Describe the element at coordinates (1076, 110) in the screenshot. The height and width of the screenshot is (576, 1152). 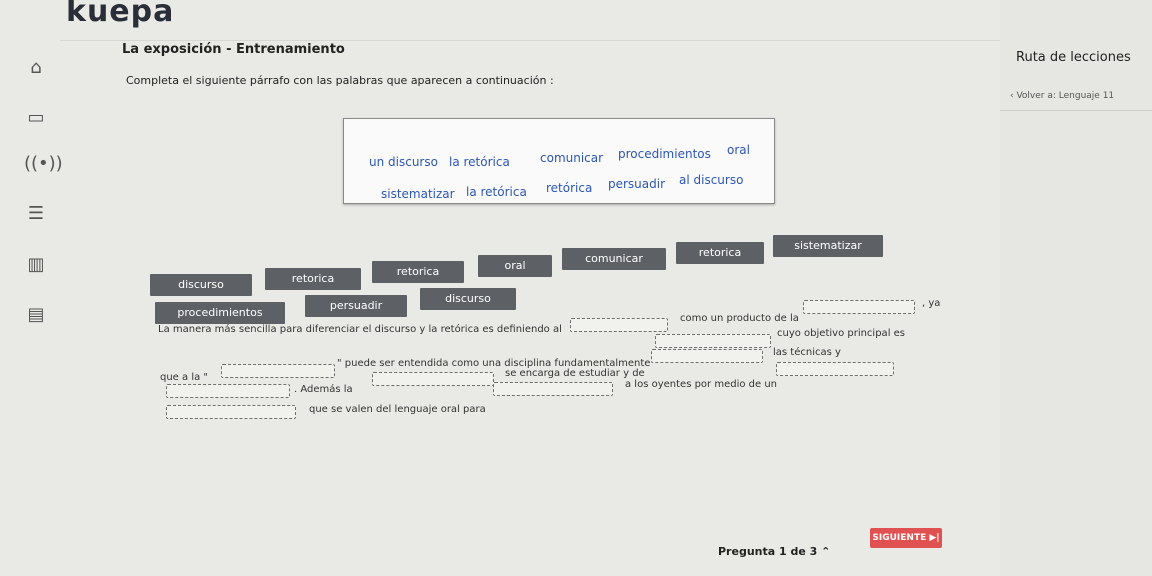
I see `lessons-panel-divider` at that location.